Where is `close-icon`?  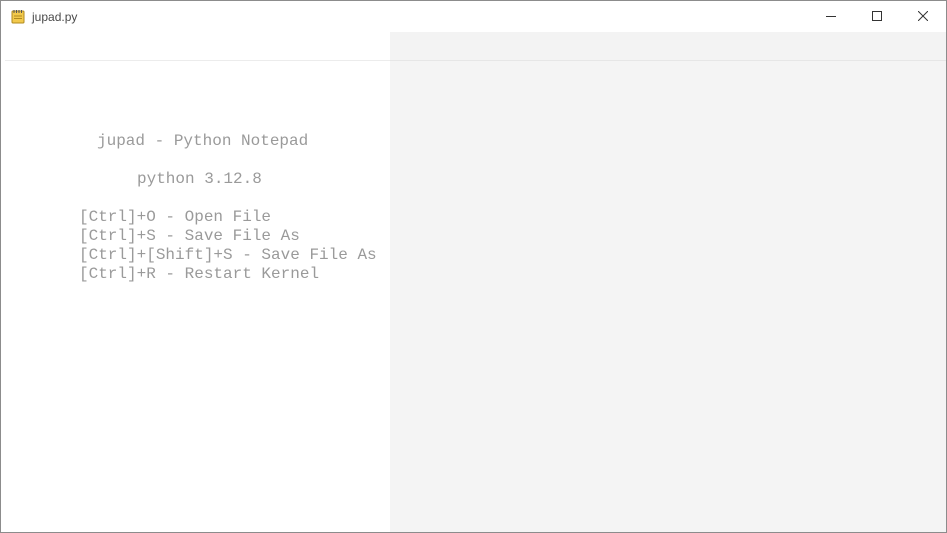
close-icon is located at coordinates (923, 17).